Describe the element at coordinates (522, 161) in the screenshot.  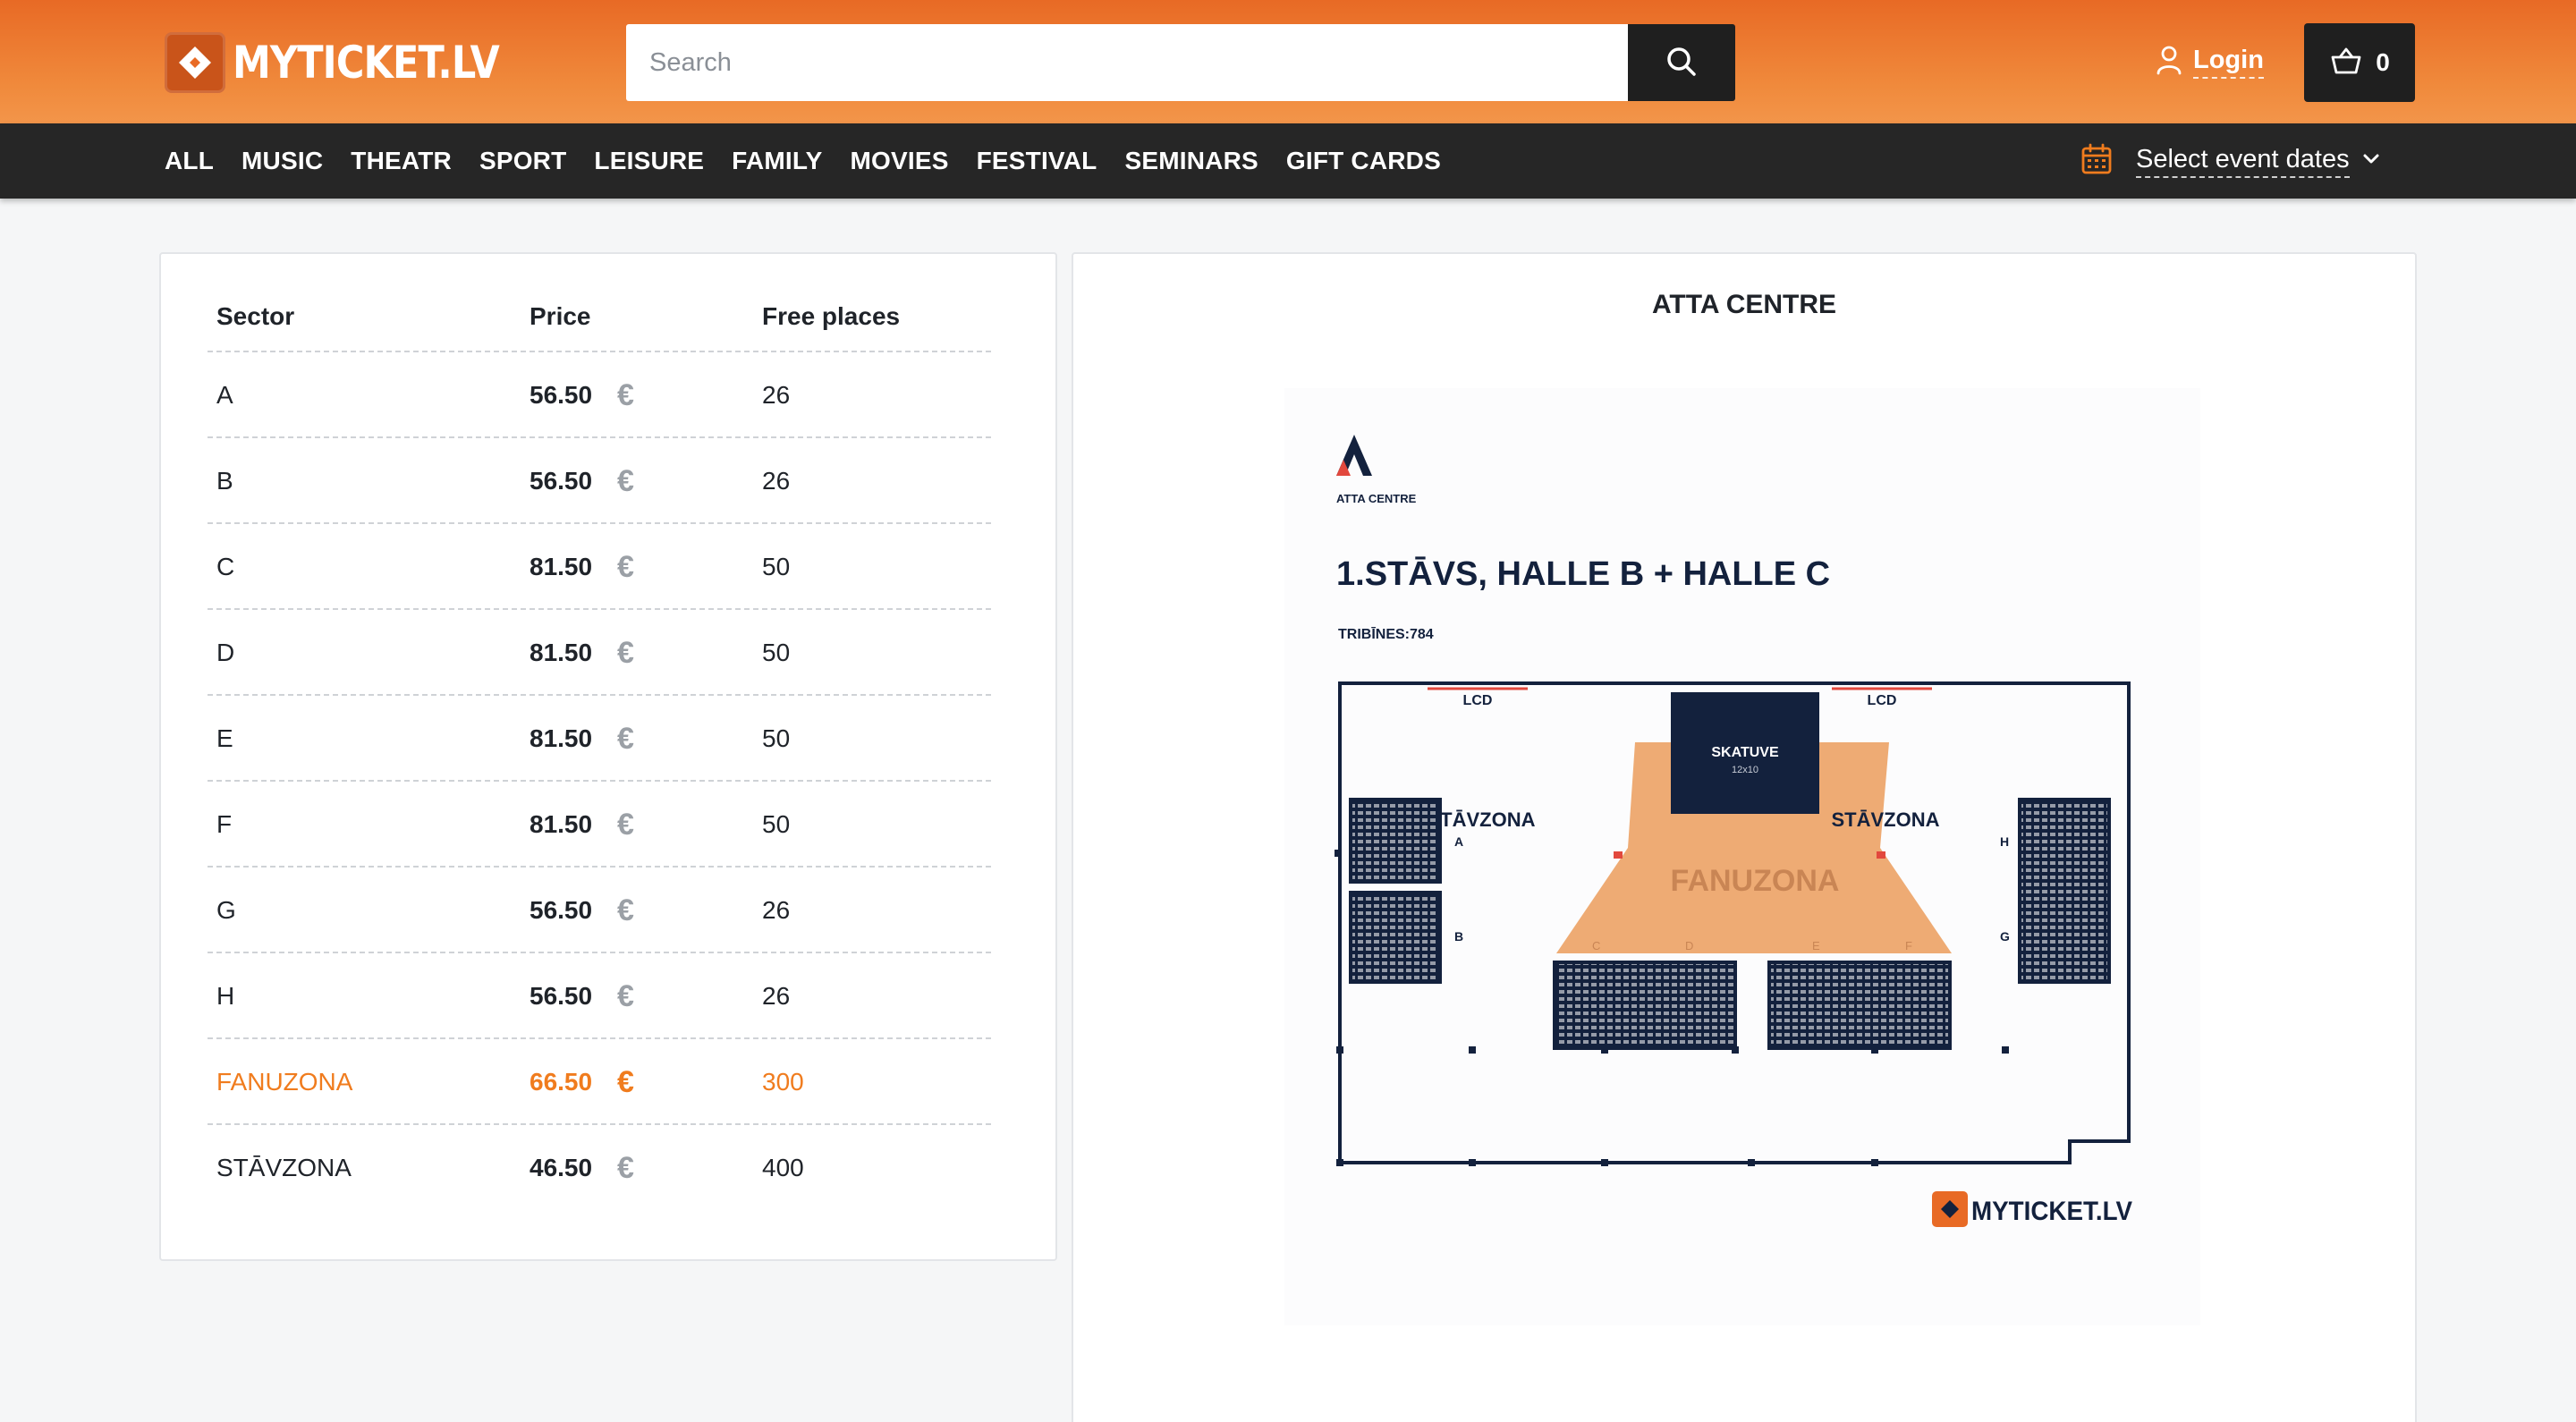
I see `nav-item-sport: SPORT` at that location.